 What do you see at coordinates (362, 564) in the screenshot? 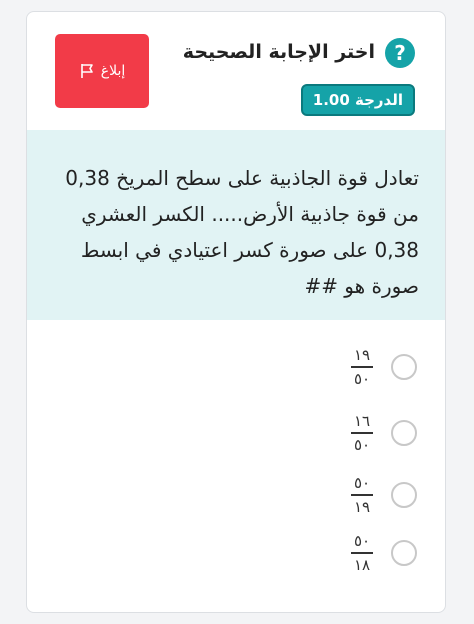
I see `denominator: ١٨` at bounding box center [362, 564].